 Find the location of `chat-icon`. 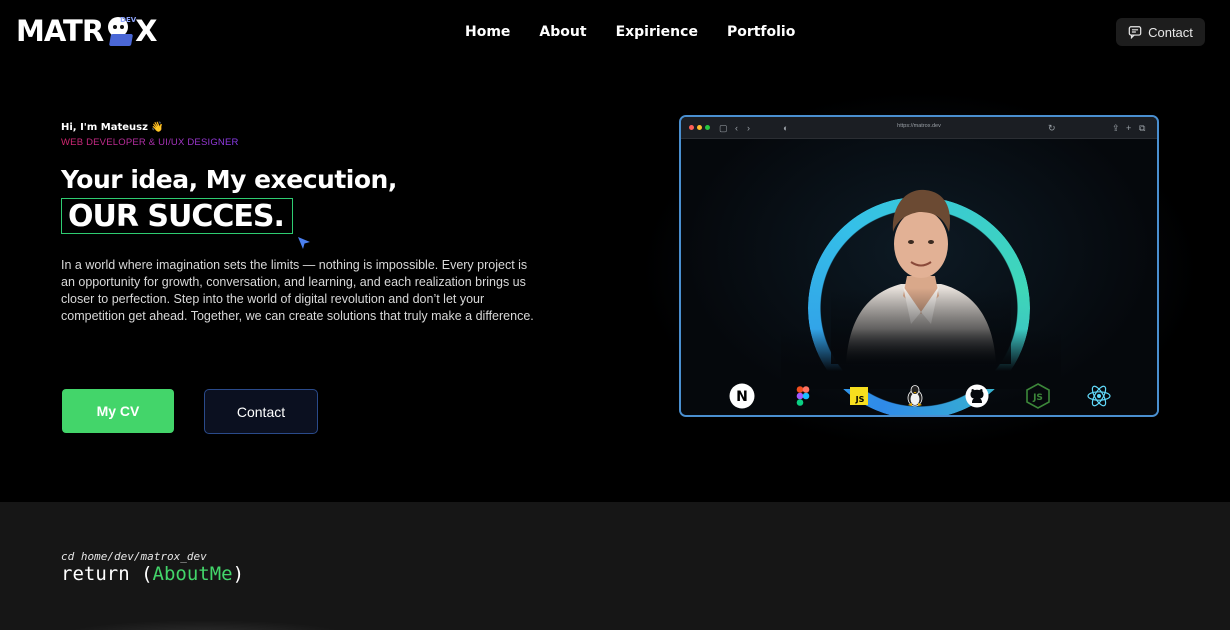

chat-icon is located at coordinates (1135, 32).